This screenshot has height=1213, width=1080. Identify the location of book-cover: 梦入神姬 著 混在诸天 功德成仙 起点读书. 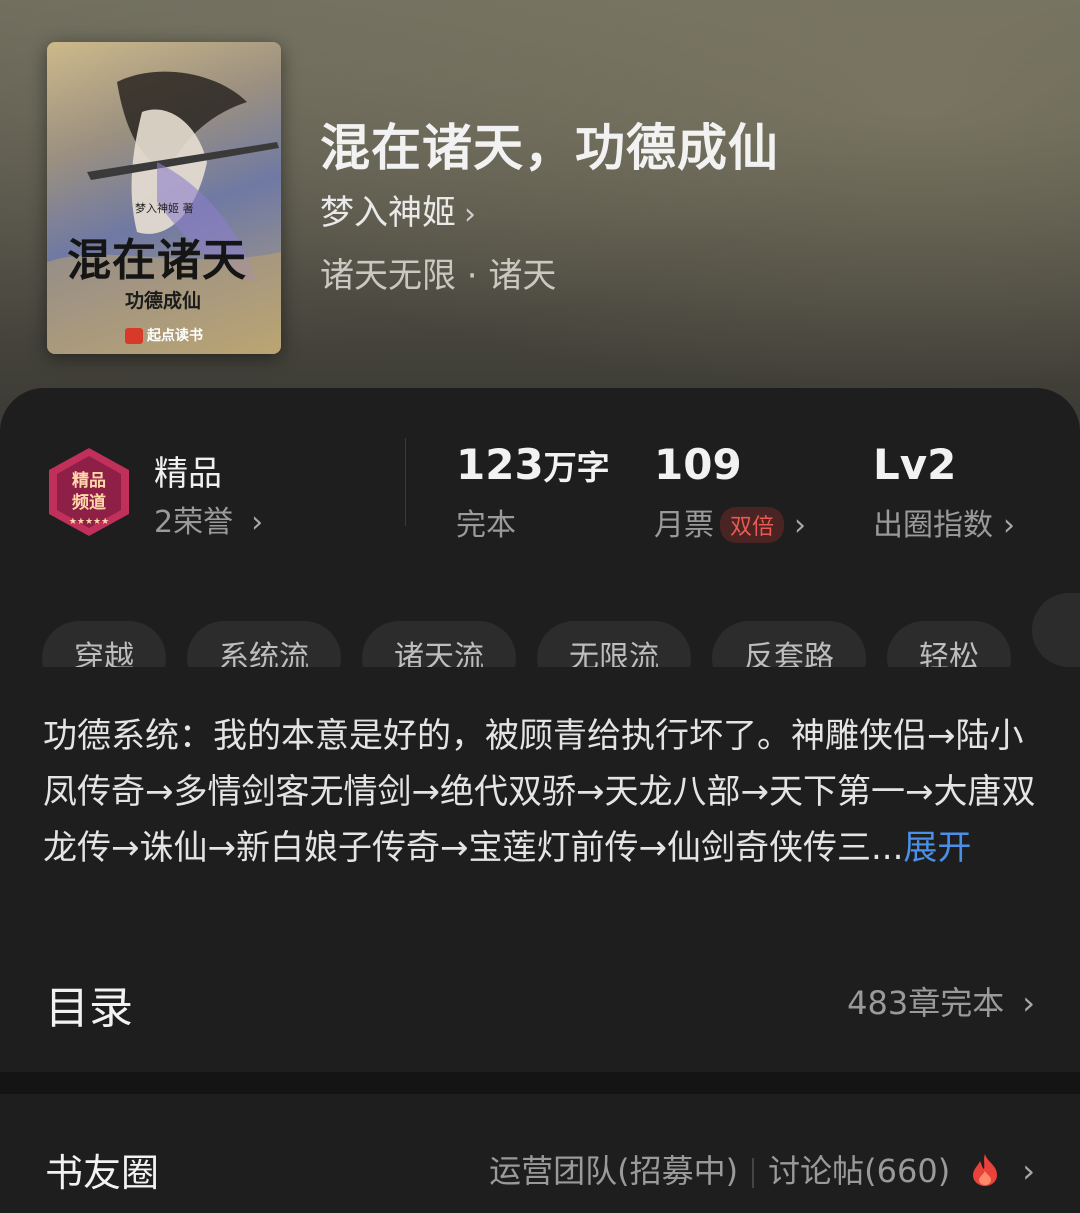
(164, 198).